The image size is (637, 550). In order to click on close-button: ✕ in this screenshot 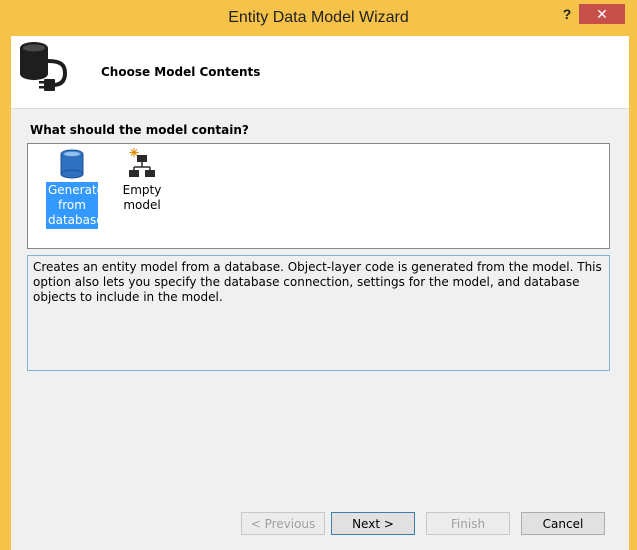, I will do `click(602, 14)`.